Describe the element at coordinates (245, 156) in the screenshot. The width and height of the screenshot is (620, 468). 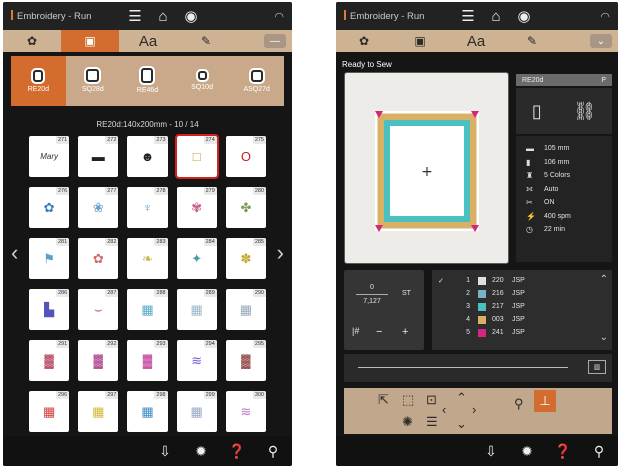
I see `design-tile: 275 O` at that location.